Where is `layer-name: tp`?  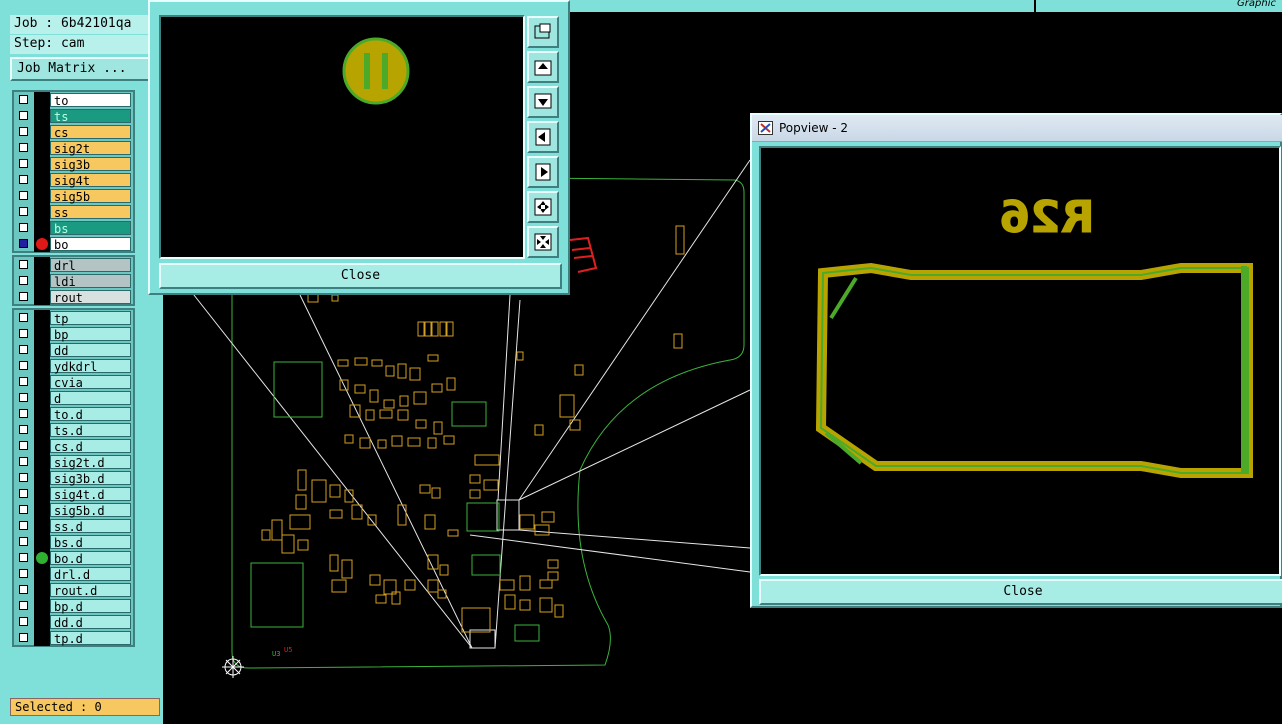 layer-name: tp is located at coordinates (90, 318).